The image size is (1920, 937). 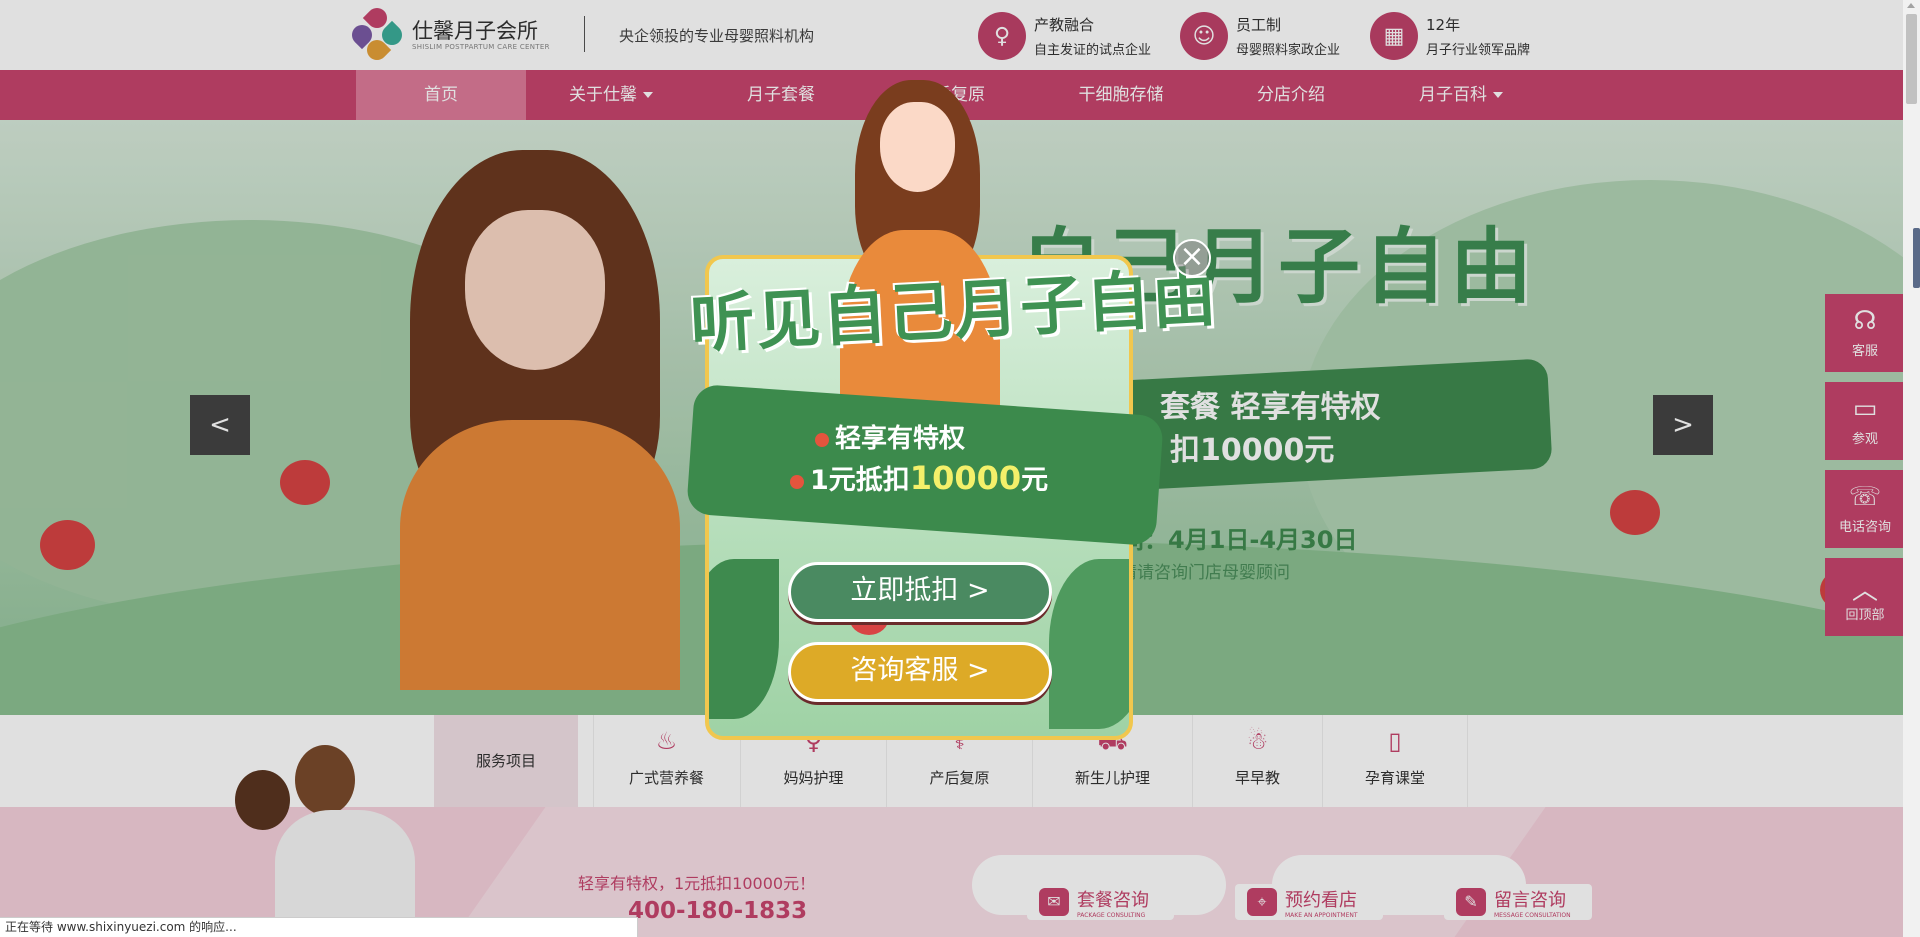 I want to click on popup-line2-pre: 1元抵扣, so click(x=860, y=480).